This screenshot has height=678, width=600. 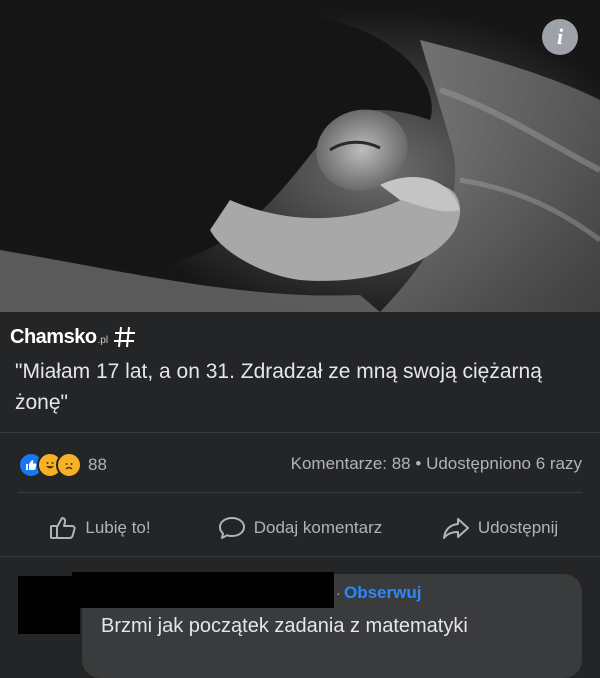 What do you see at coordinates (455, 528) in the screenshot?
I see `share-icon` at bounding box center [455, 528].